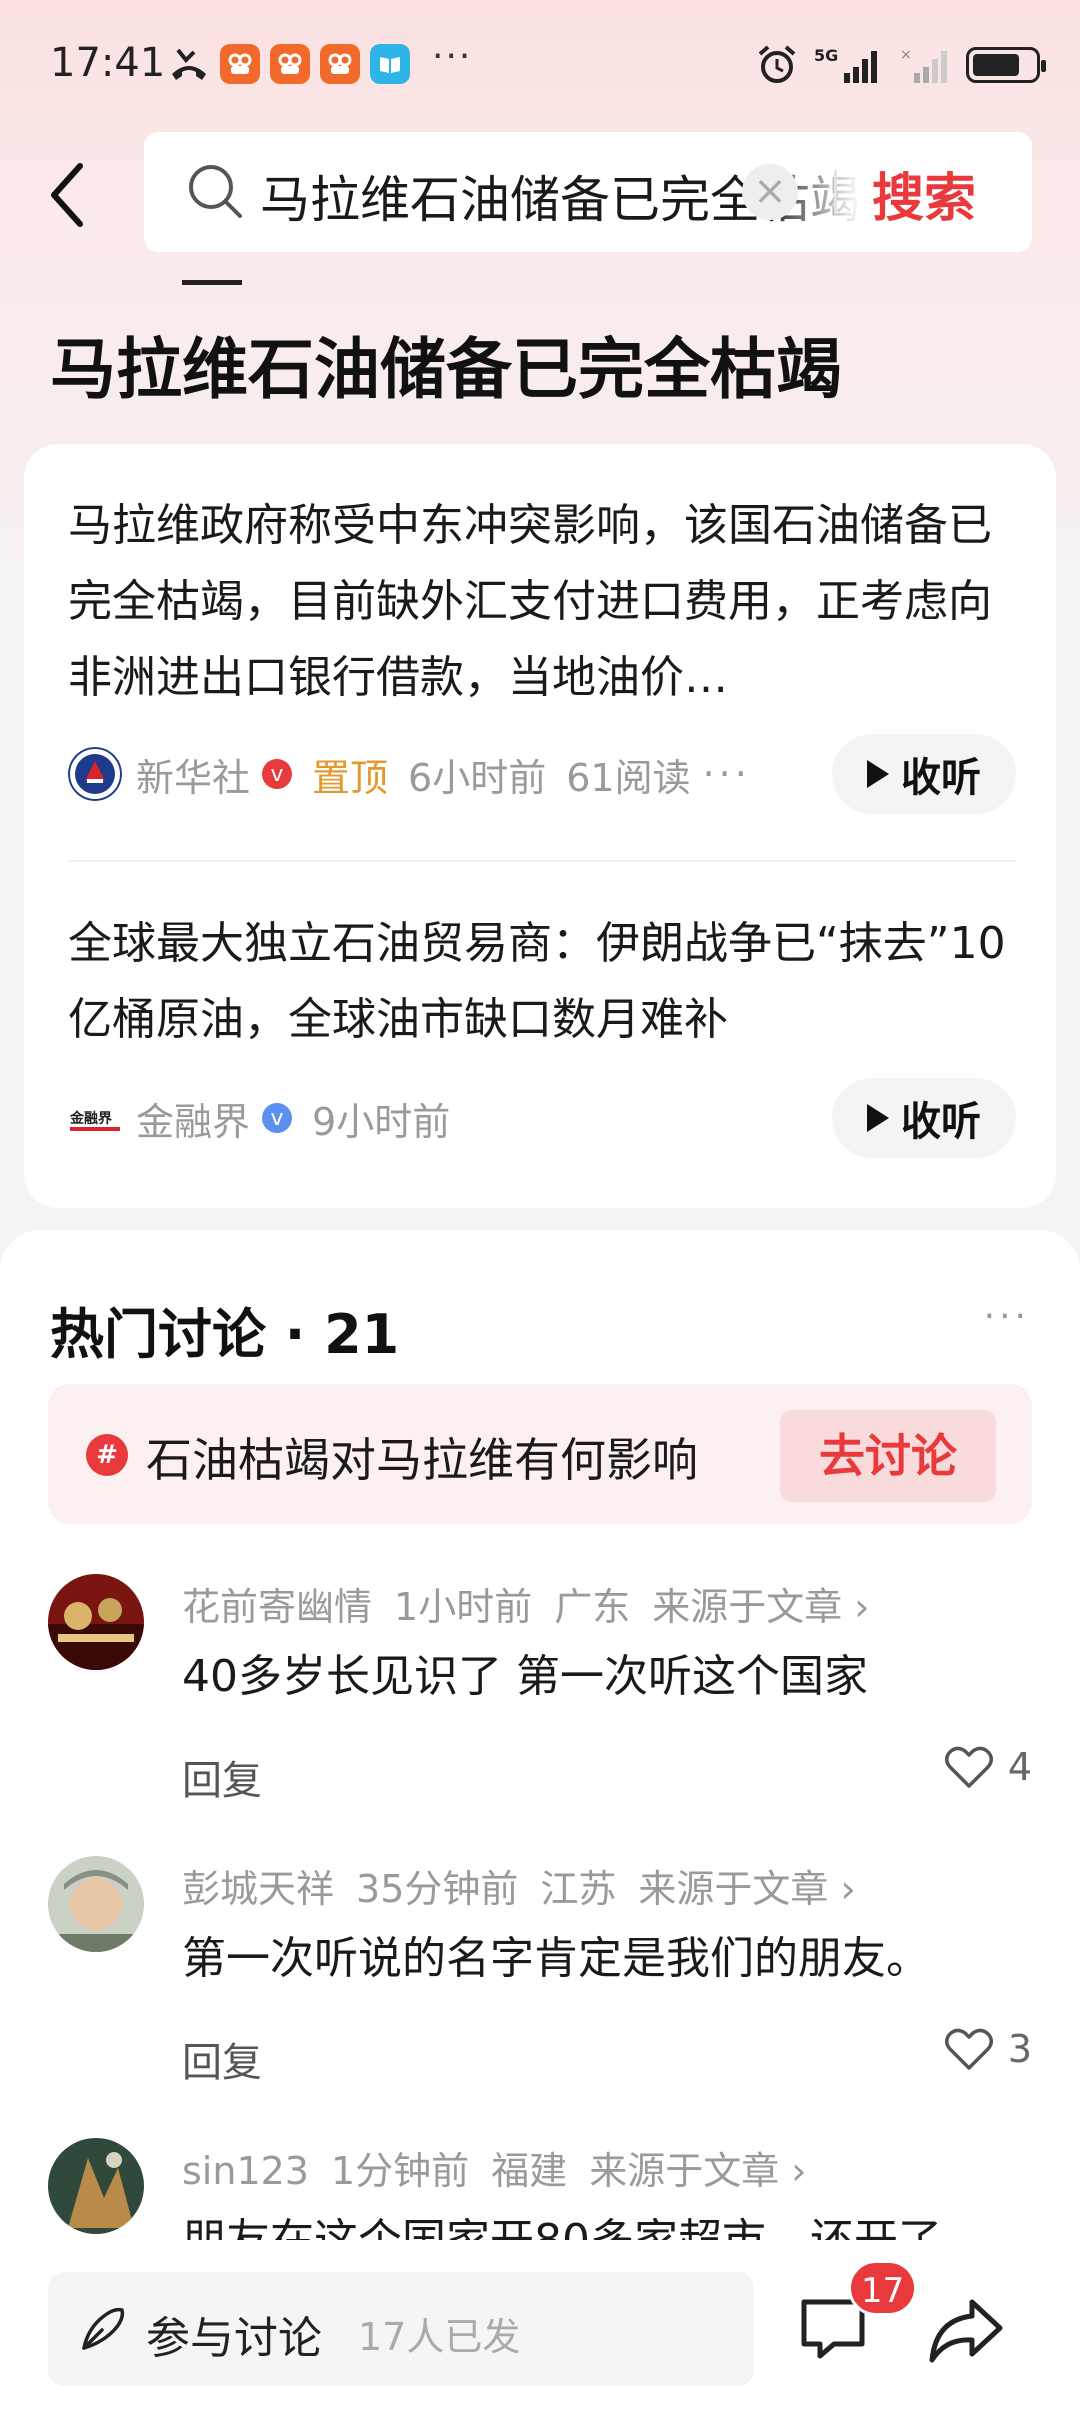  I want to click on topic-card: # 石油枯竭对马拉维有何影响 去讨论, so click(540, 1454).